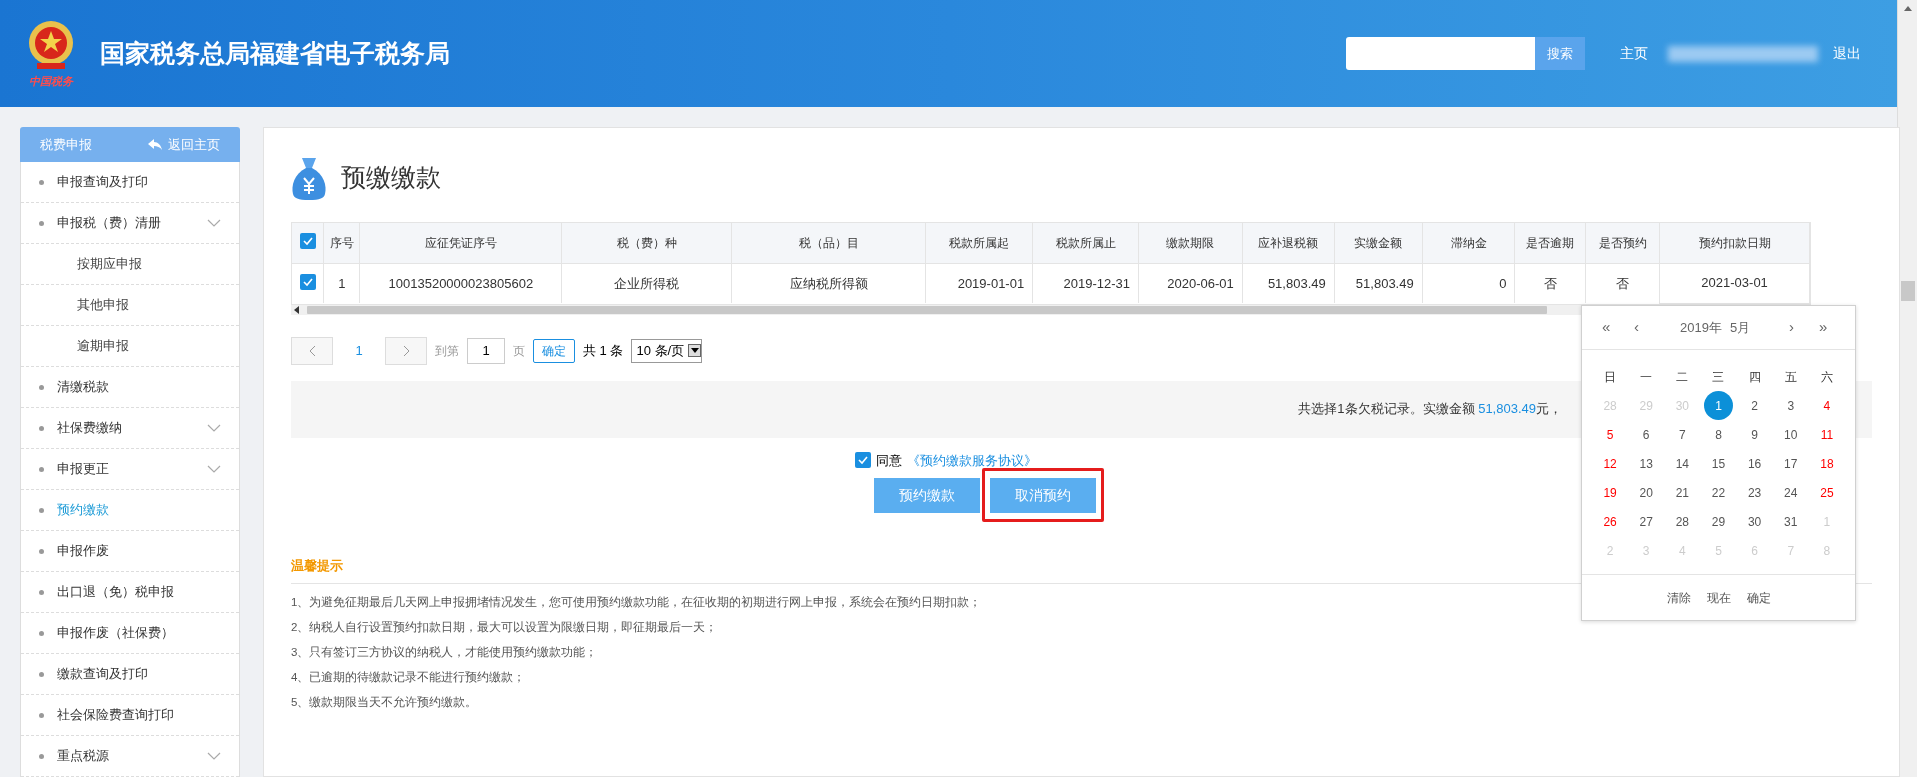  Describe the element at coordinates (444, 652) in the screenshot. I see `tip-text: 3、只有签订三方协议的纳税人，才能使用预约缴款功能；` at that location.